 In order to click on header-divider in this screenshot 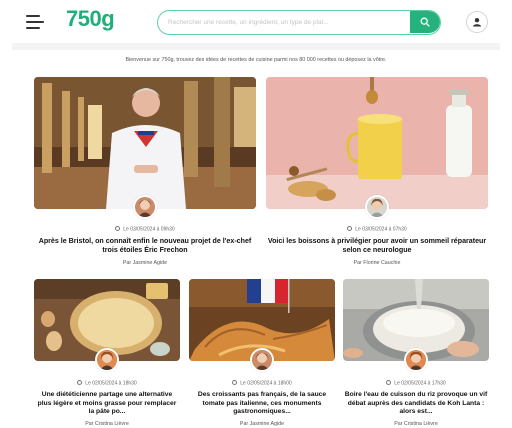, I will do `click(256, 46)`.